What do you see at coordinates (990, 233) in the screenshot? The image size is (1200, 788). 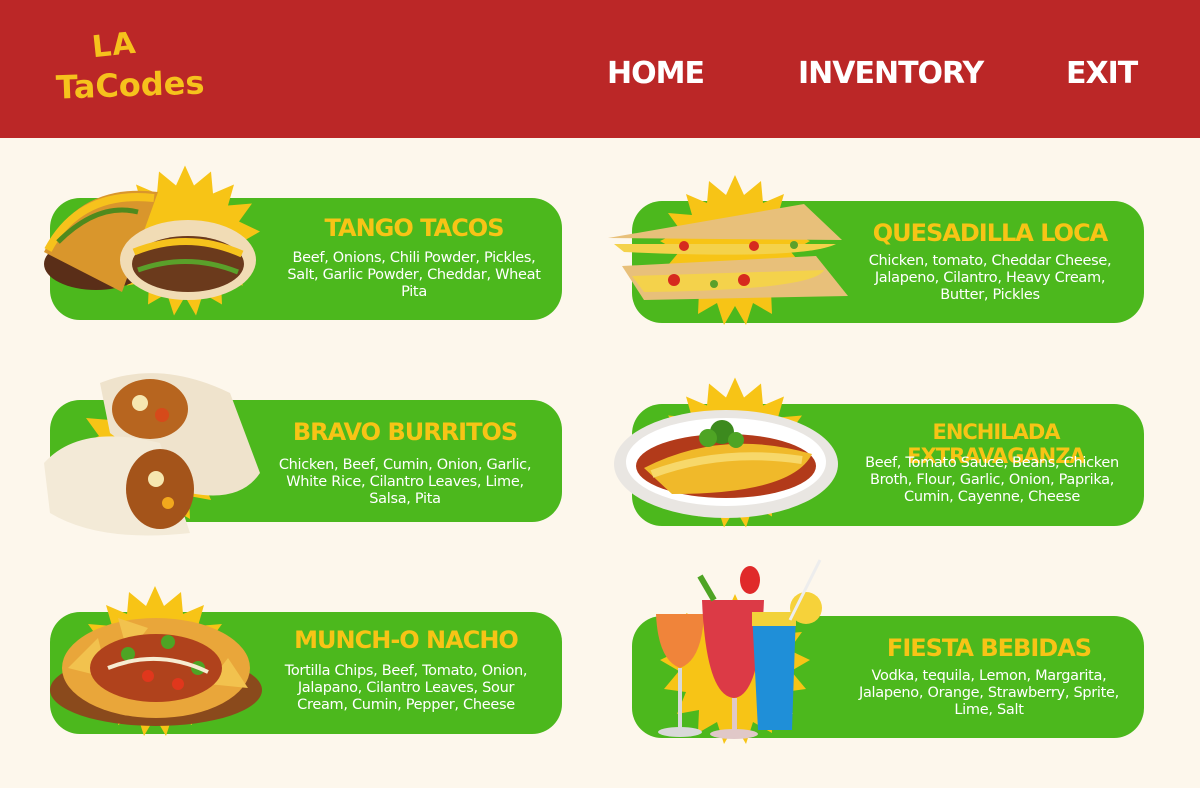 I see `card-title: QUESADILLA LOCA` at bounding box center [990, 233].